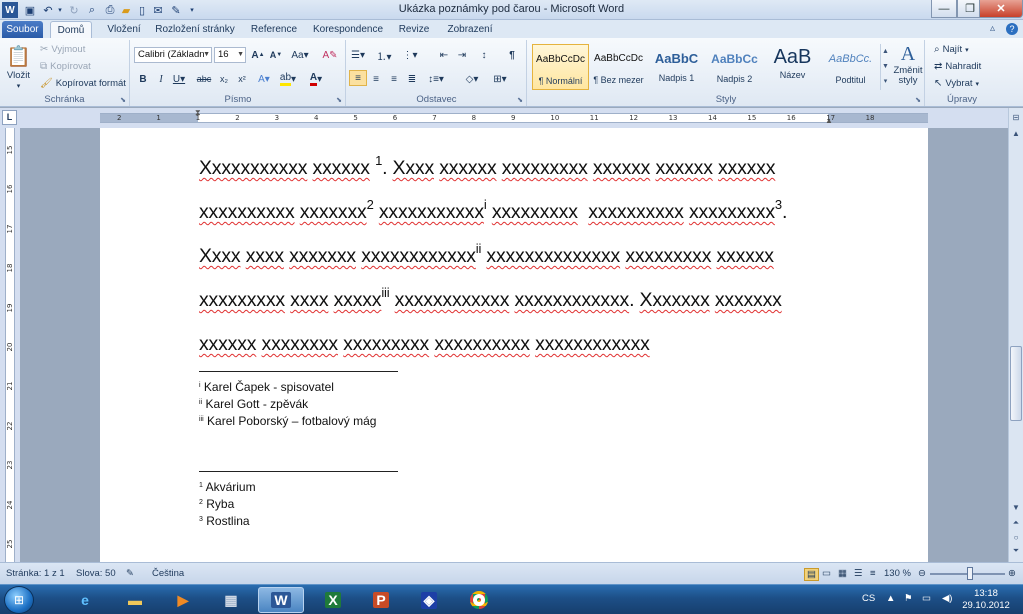  I want to click on page-indicator: Stránka: 1 z 1, so click(35, 573).